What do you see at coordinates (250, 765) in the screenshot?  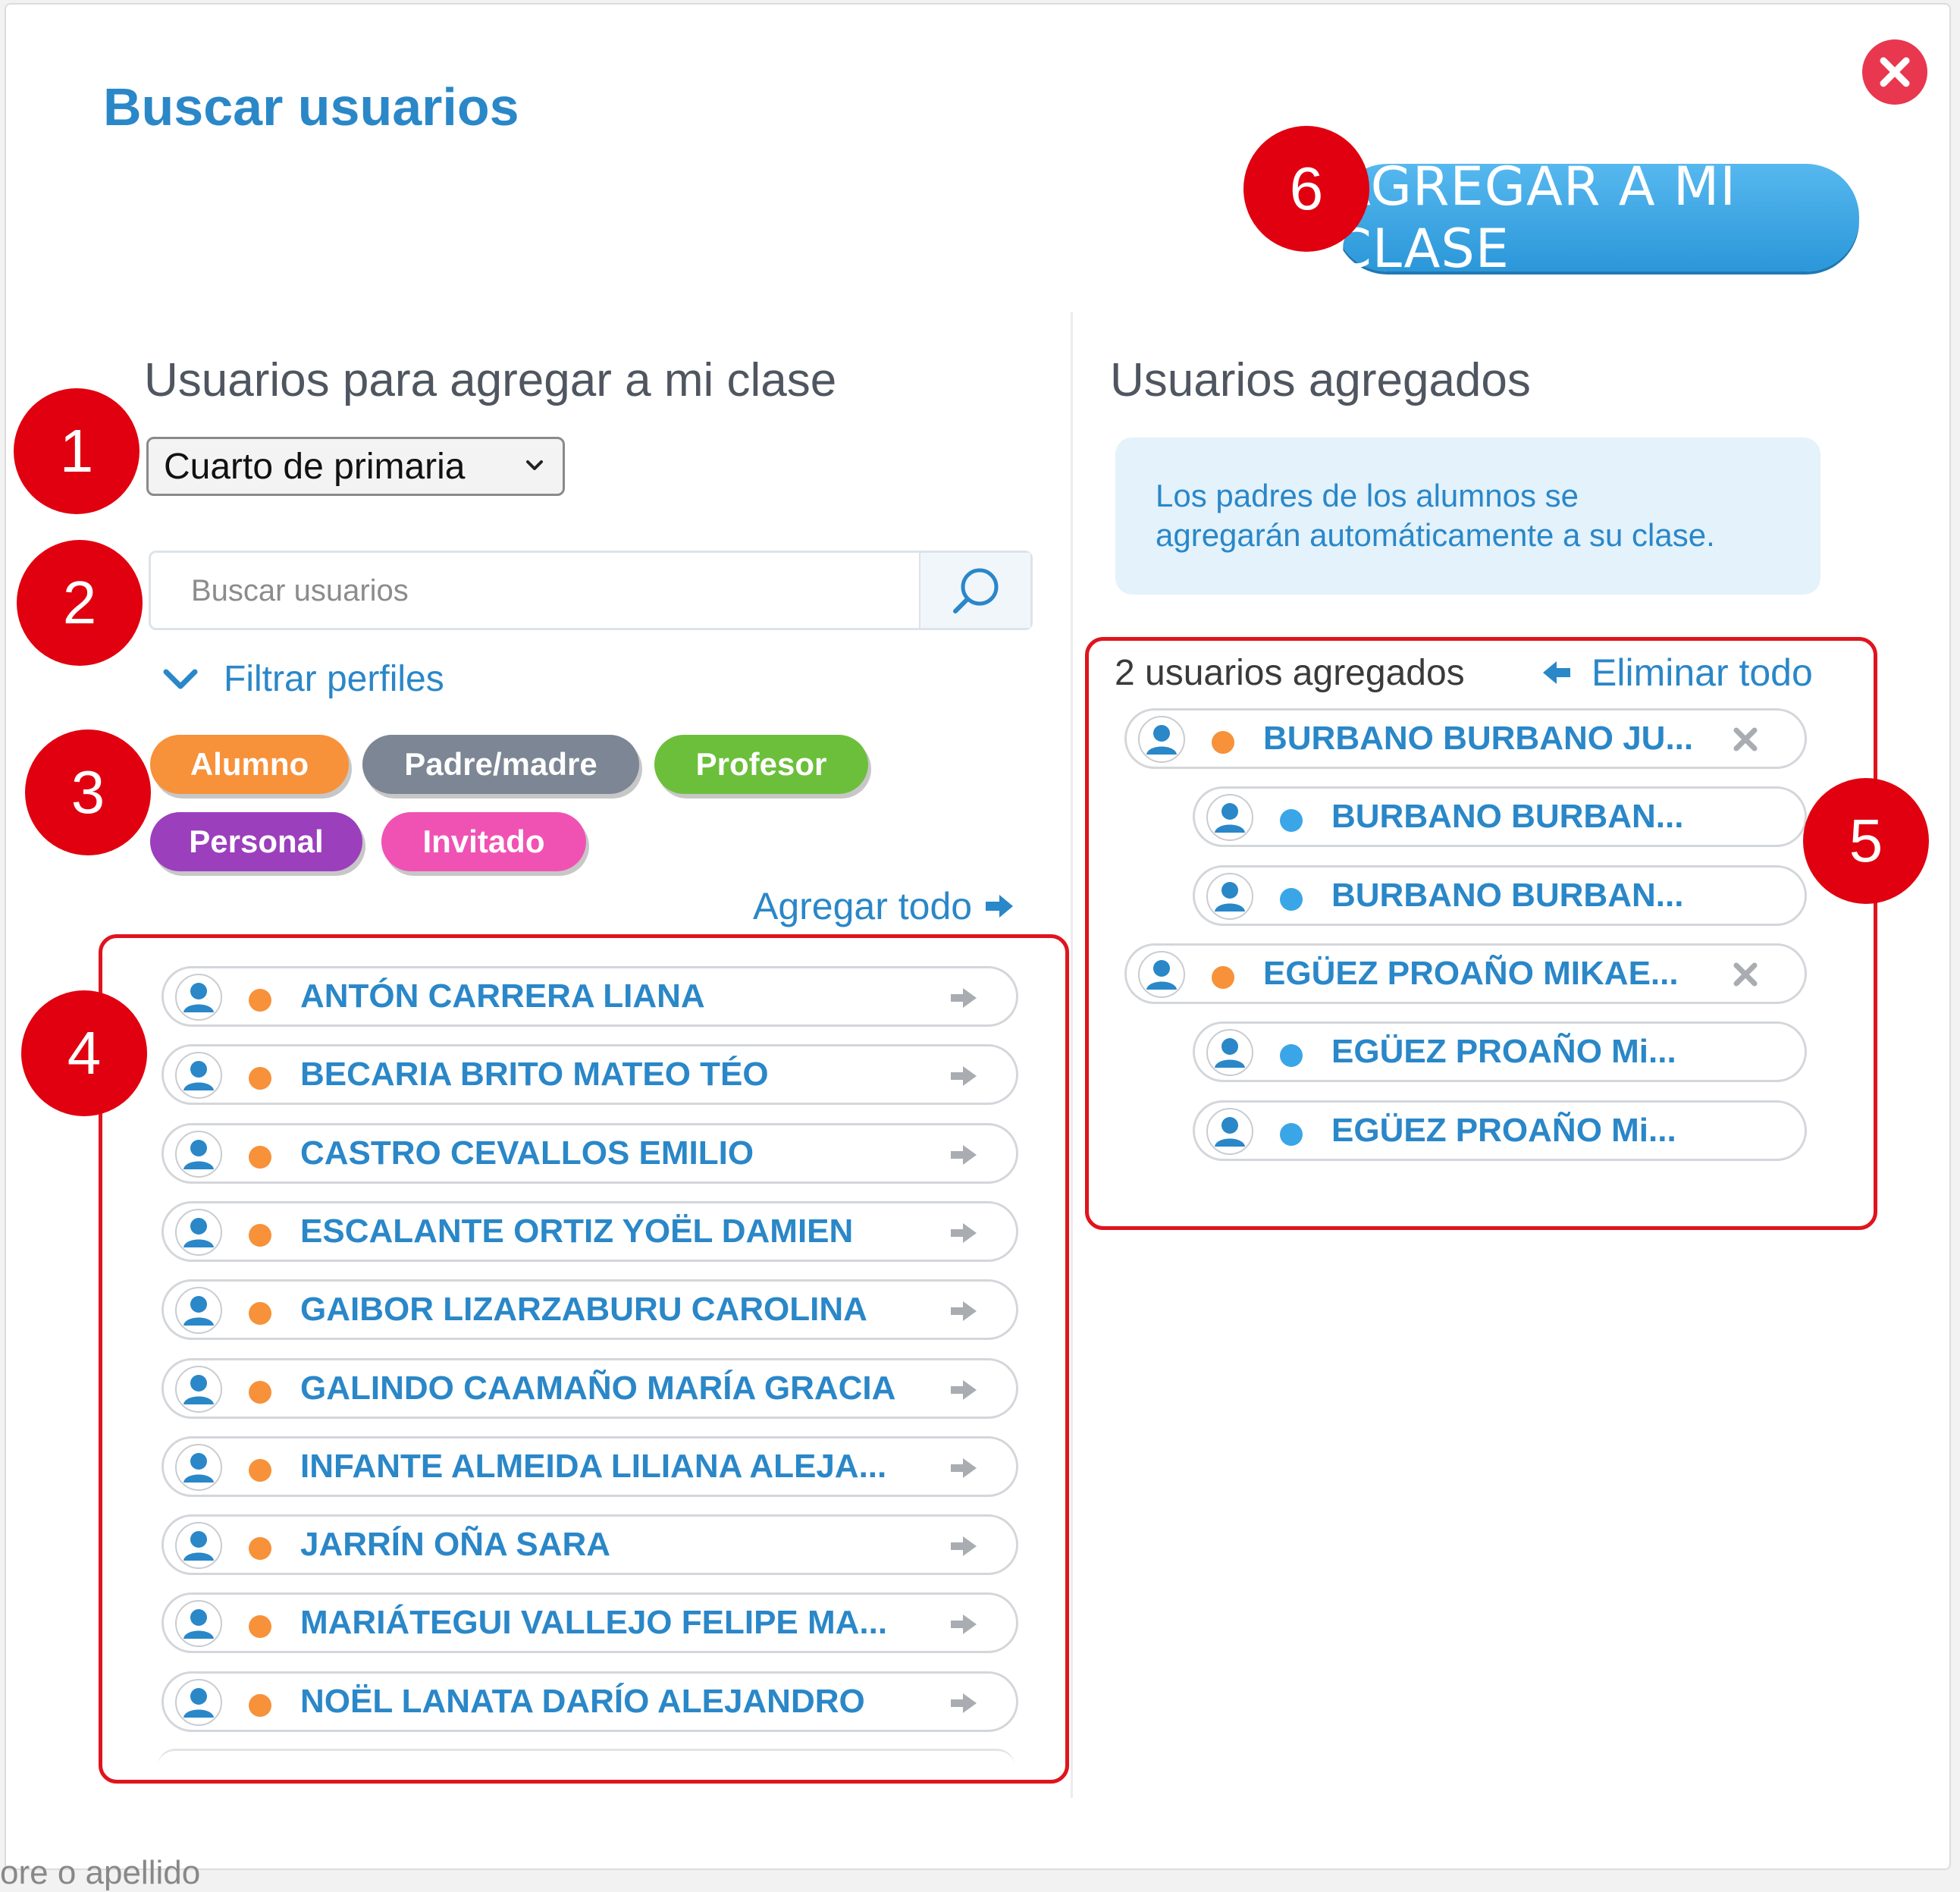 I see `filter-chip-alumno: Alumno` at bounding box center [250, 765].